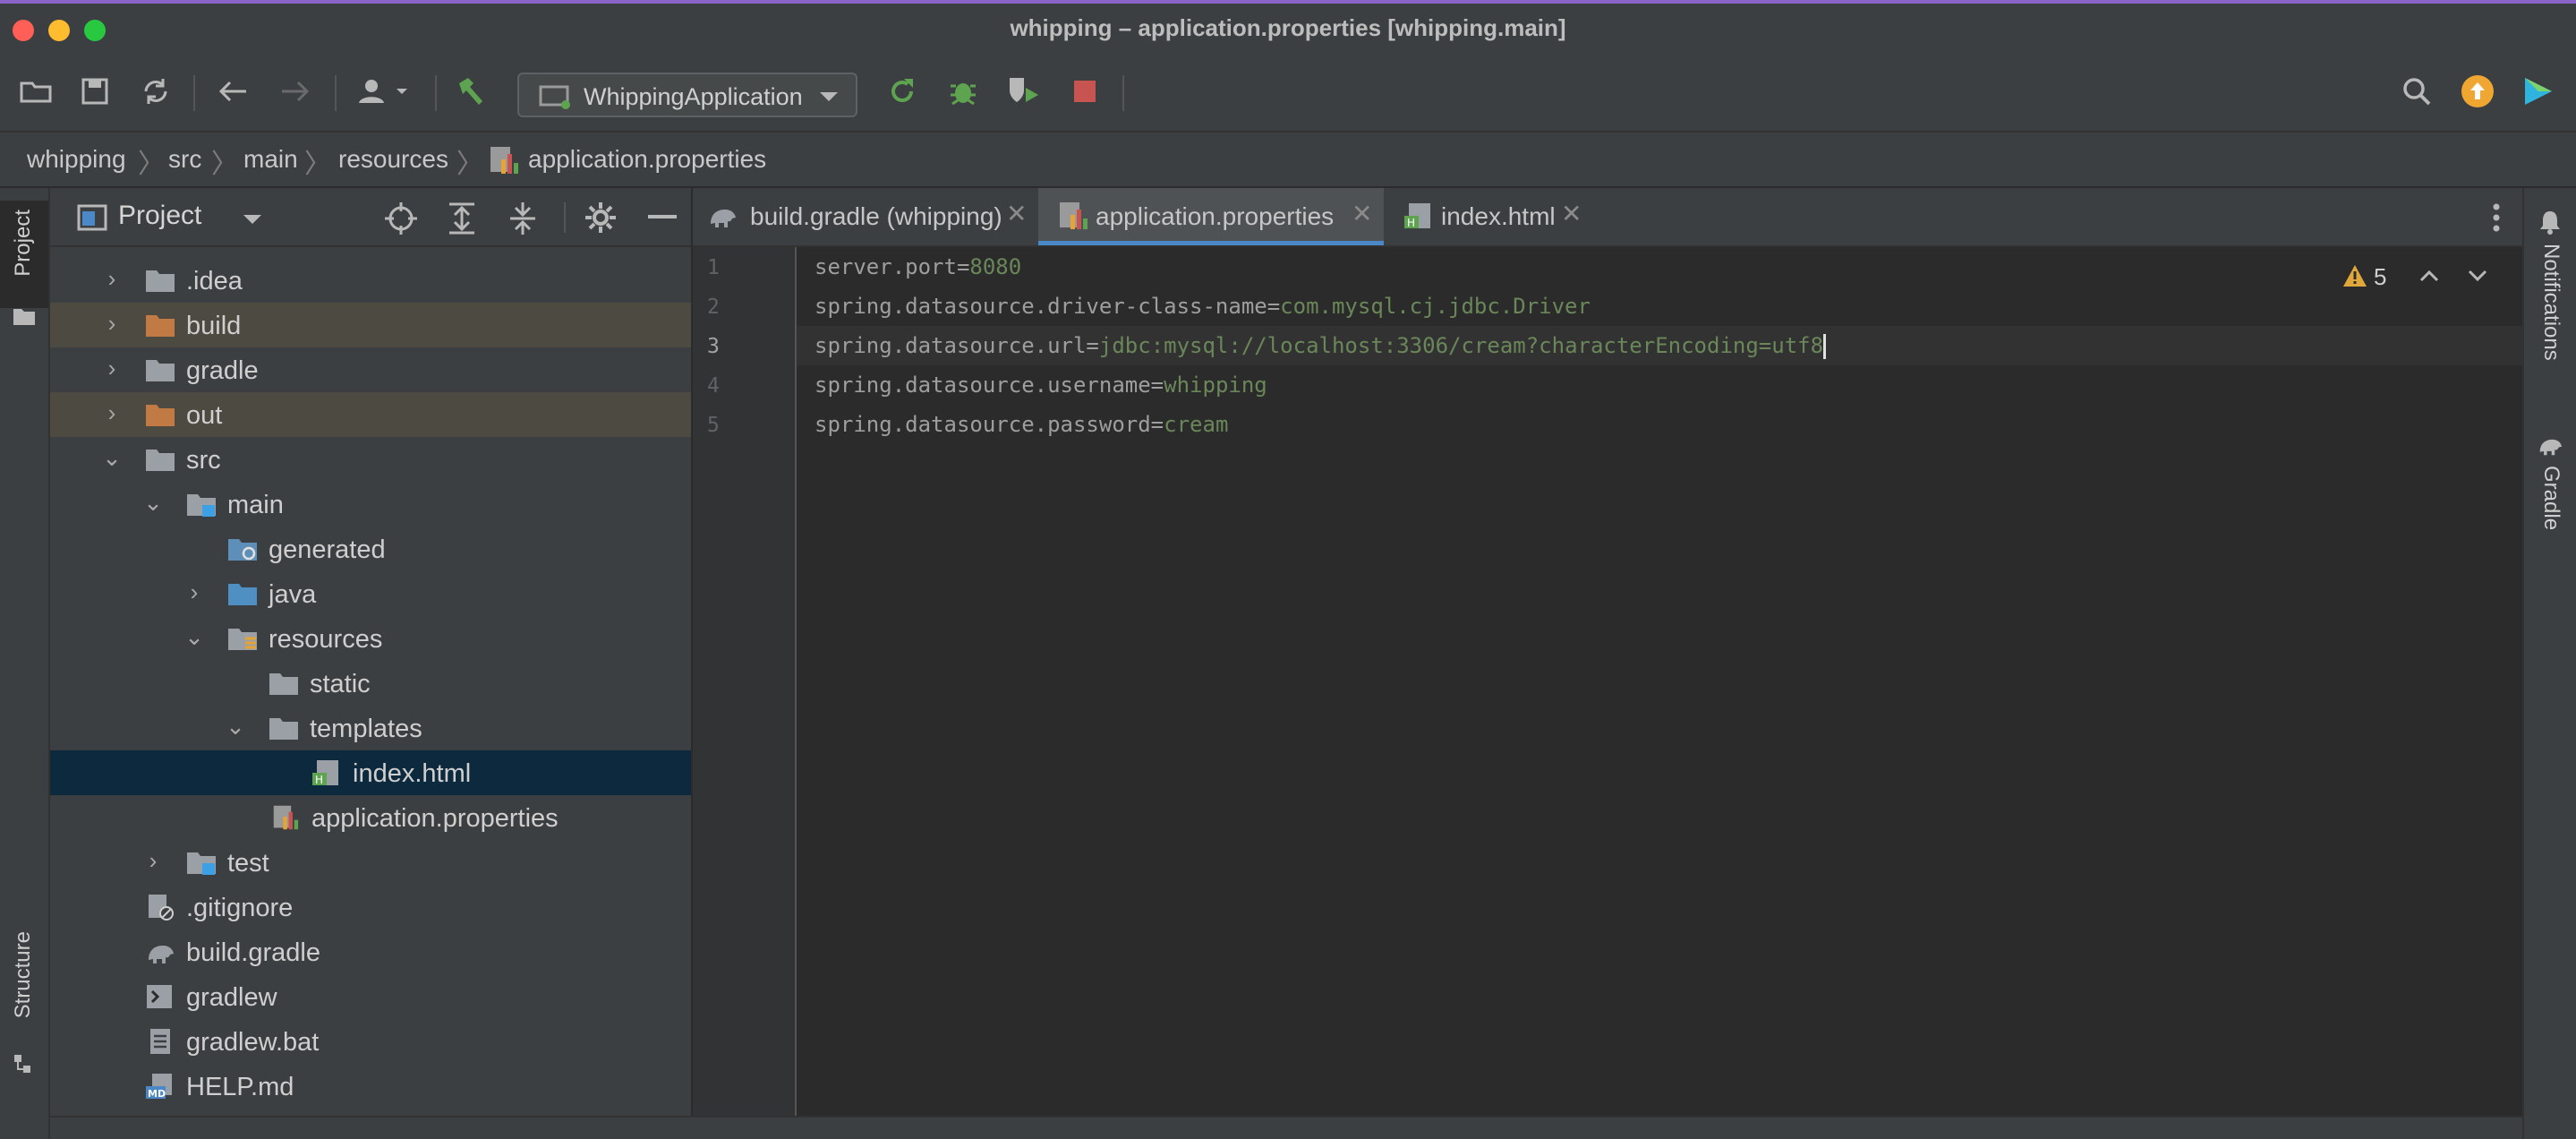 The width and height of the screenshot is (2576, 1139). Describe the element at coordinates (242, 640) in the screenshot. I see `resources-folder-icon` at that location.